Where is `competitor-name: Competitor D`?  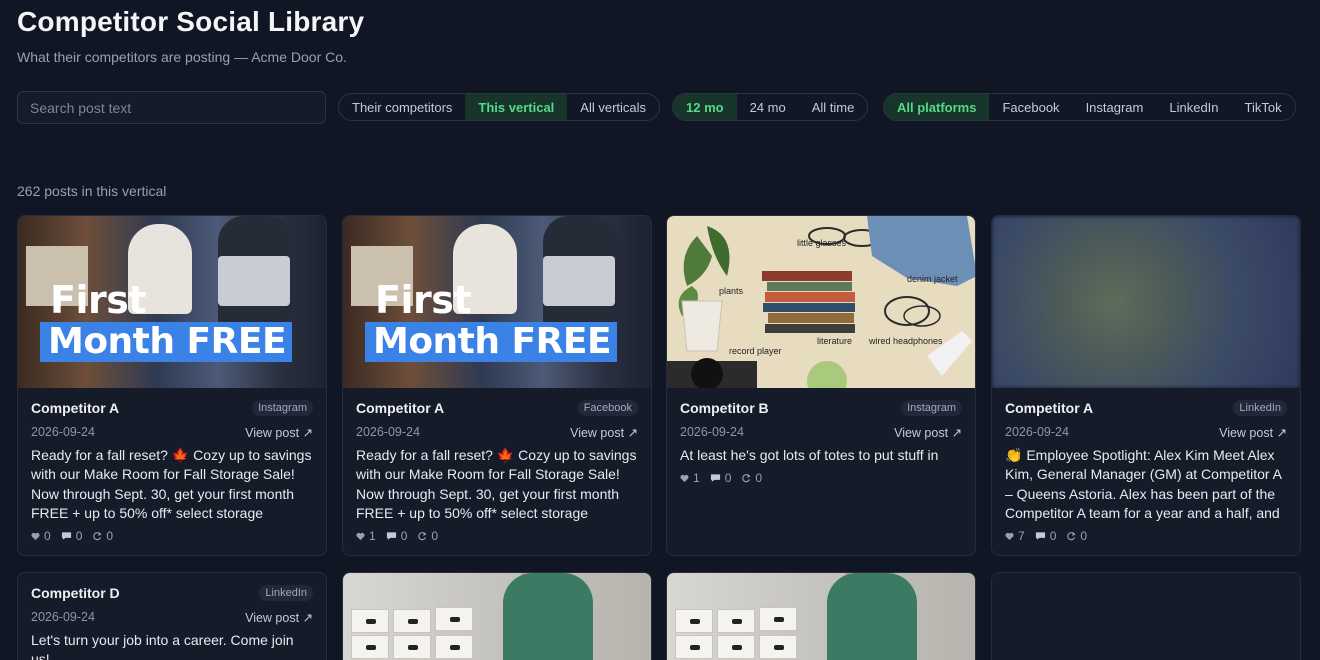
competitor-name: Competitor D is located at coordinates (75, 593).